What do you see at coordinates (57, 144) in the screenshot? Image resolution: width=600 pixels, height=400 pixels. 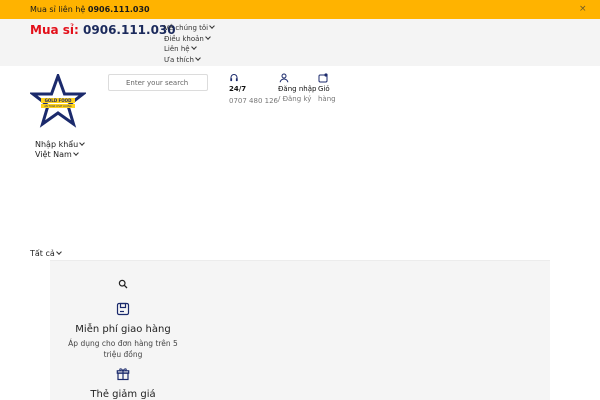 I see `origin-line-1-label: Nhập khẩu` at bounding box center [57, 144].